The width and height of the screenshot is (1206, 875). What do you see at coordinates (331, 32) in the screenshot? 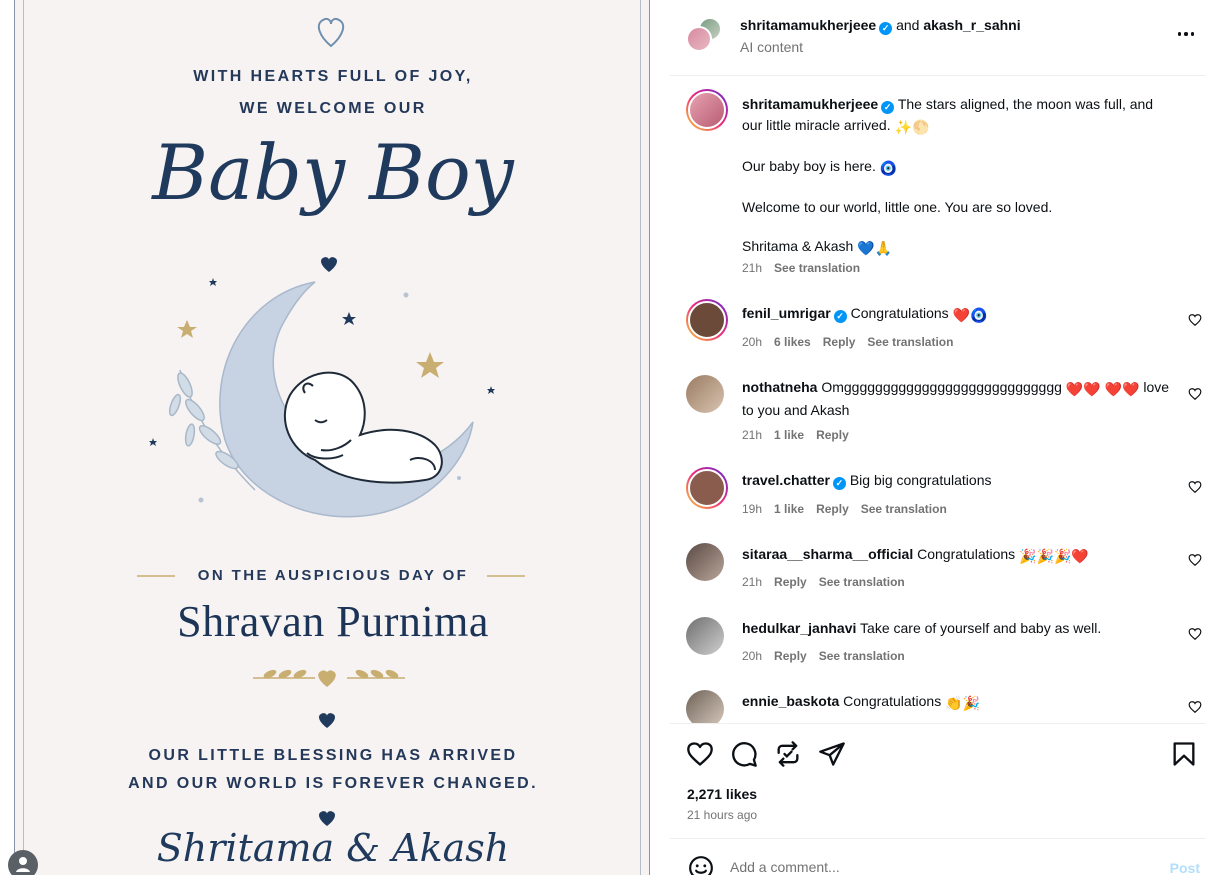
I see `heart-outline-icon` at bounding box center [331, 32].